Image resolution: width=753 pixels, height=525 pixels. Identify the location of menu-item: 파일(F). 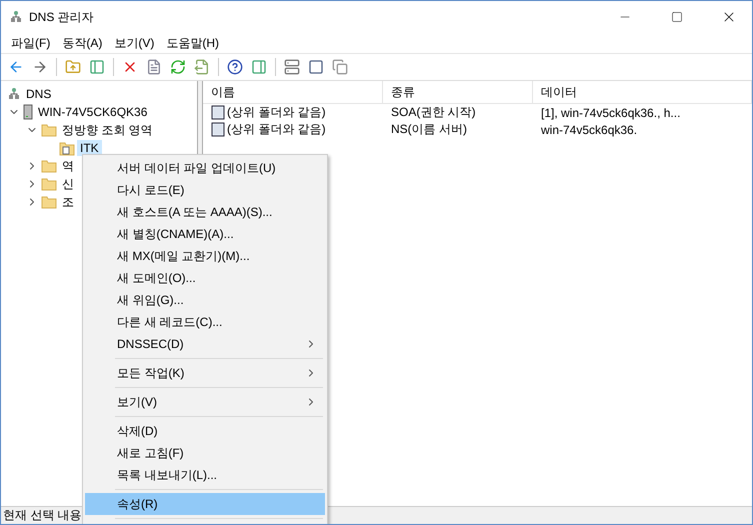
(30, 43).